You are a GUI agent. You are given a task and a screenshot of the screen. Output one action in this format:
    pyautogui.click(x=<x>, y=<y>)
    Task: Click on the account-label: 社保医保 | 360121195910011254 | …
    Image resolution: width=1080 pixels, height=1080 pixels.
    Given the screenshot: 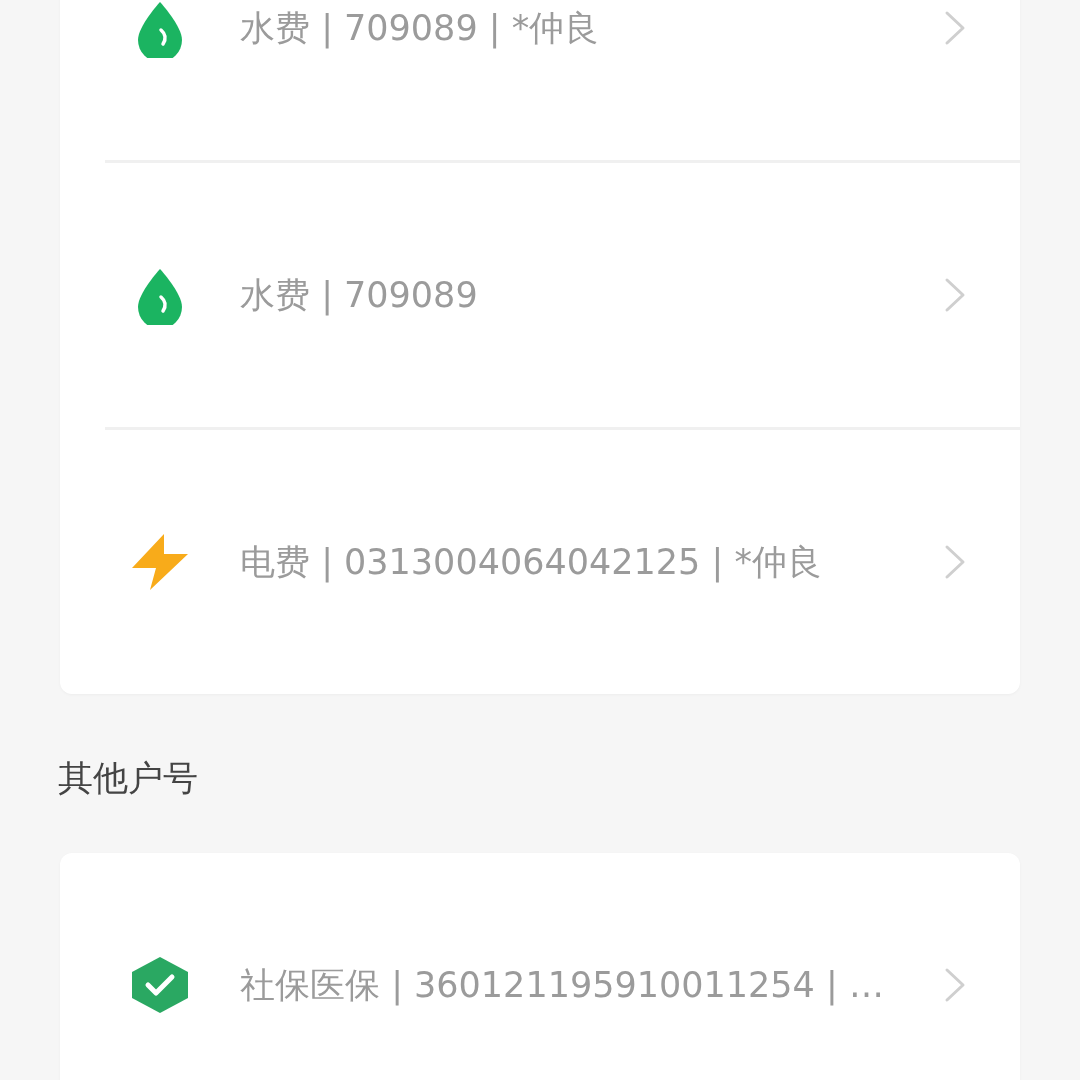 What is the action you would take?
    pyautogui.click(x=562, y=985)
    